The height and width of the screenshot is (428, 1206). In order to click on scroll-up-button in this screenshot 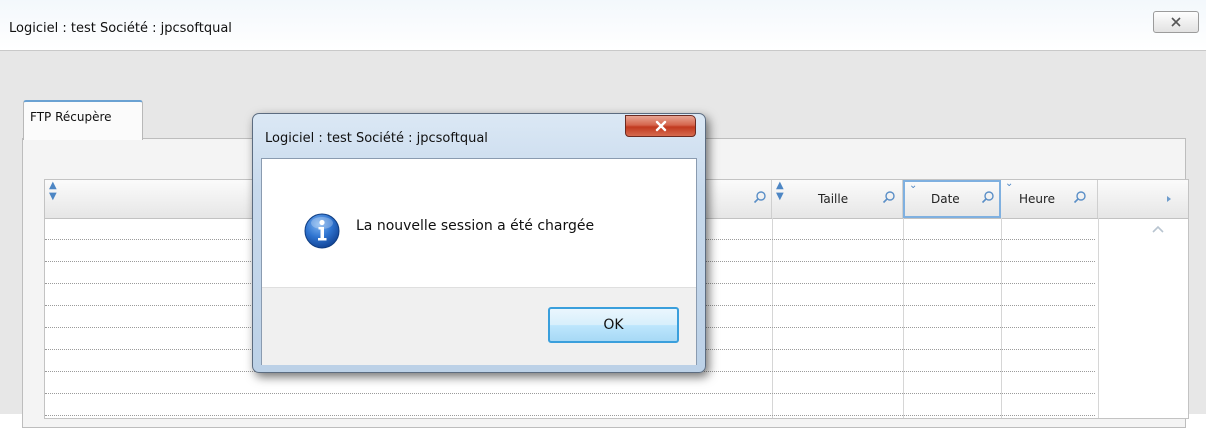, I will do `click(1158, 229)`.